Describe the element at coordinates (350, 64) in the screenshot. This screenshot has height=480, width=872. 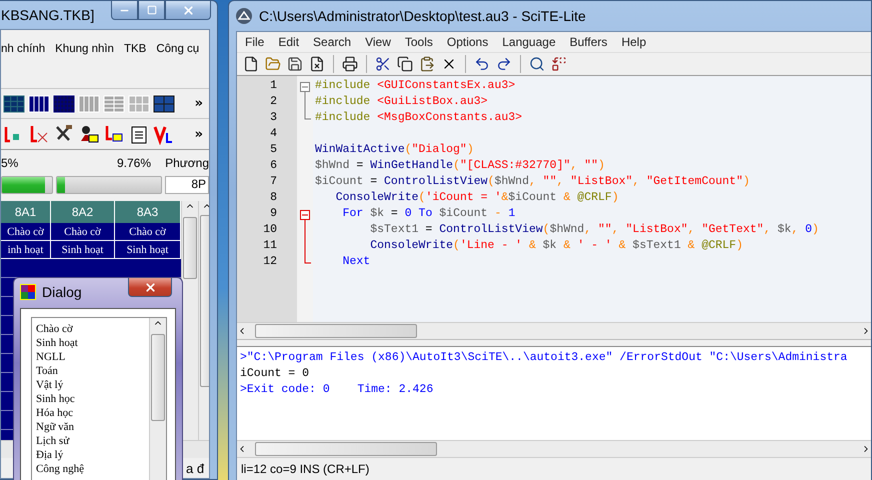
I see `print-icon` at that location.